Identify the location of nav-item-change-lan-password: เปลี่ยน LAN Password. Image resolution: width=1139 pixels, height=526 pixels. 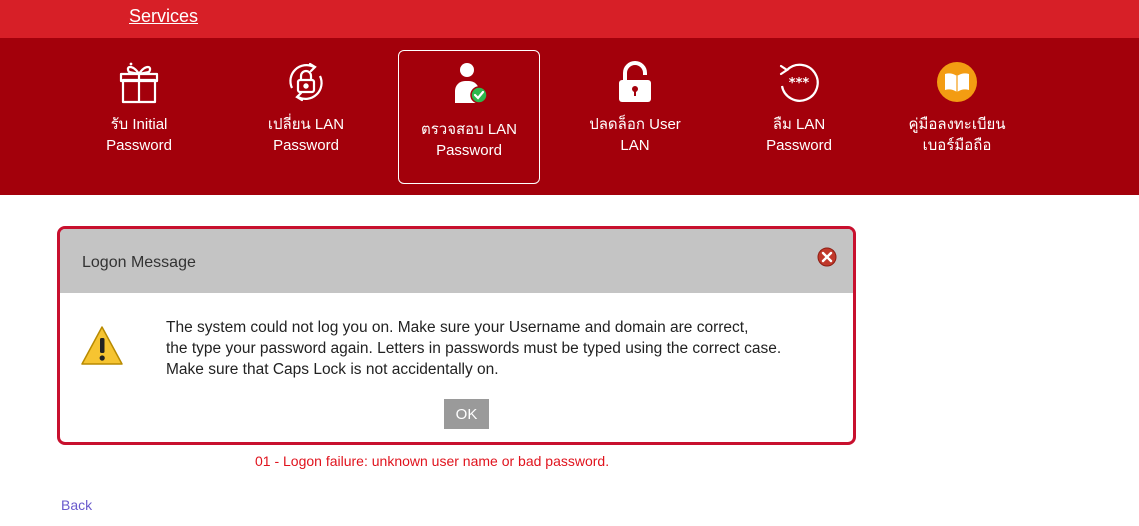
(306, 117).